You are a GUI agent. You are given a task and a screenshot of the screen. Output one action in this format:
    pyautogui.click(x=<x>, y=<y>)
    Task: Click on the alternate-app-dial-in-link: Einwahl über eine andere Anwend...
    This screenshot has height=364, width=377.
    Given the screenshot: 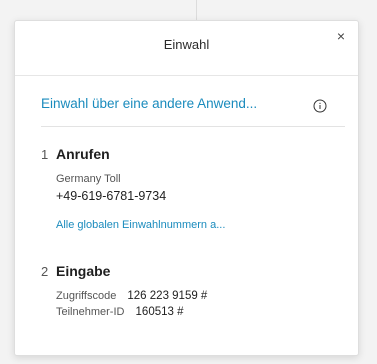 What is the action you would take?
    pyautogui.click(x=149, y=103)
    